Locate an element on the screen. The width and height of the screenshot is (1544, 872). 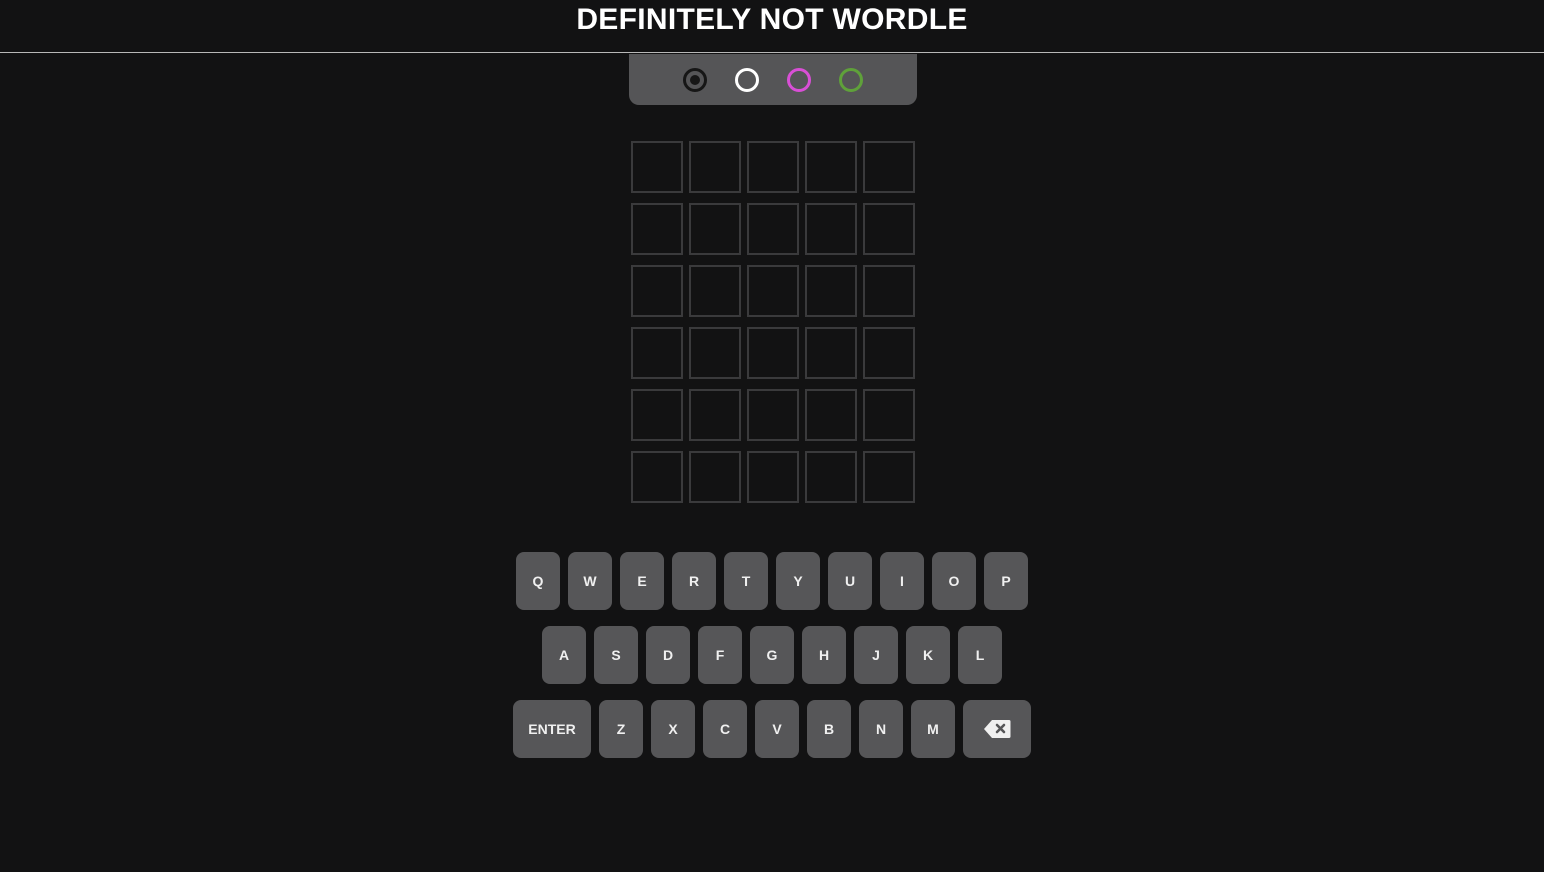
color-swatch-black is located at coordinates (695, 79).